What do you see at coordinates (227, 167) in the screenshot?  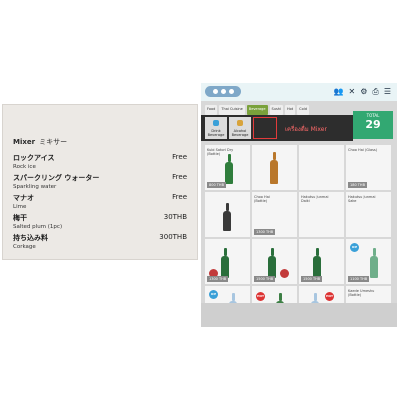 I see `product-card: Kubi Satori Dry (Bottle) 800 THB` at bounding box center [227, 167].